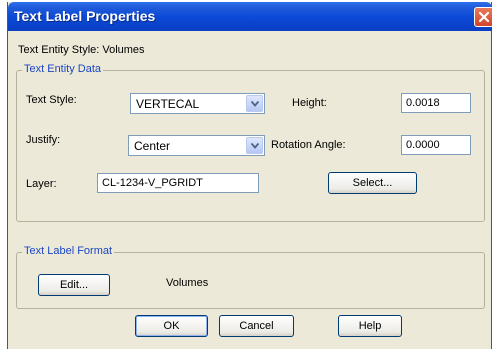  I want to click on ok-button: OK, so click(171, 326).